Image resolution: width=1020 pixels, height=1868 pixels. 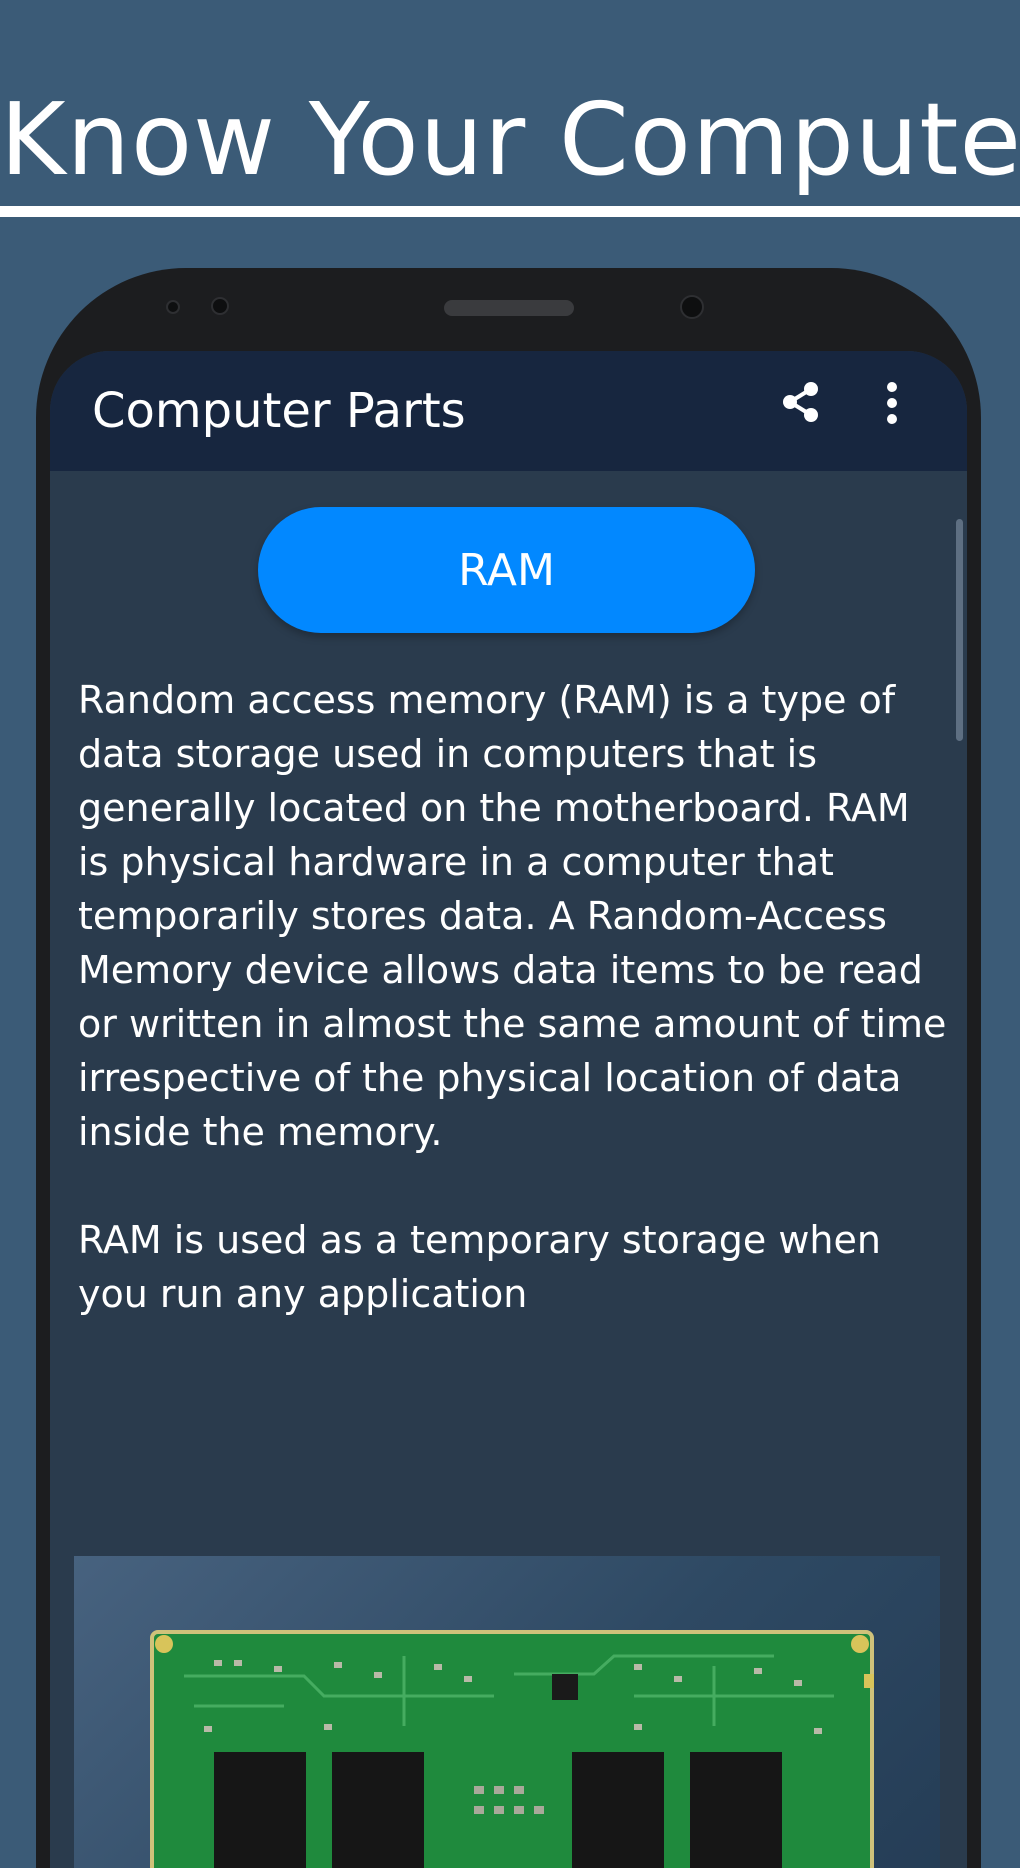 What do you see at coordinates (892, 404) in the screenshot?
I see `more-vert-icon` at bounding box center [892, 404].